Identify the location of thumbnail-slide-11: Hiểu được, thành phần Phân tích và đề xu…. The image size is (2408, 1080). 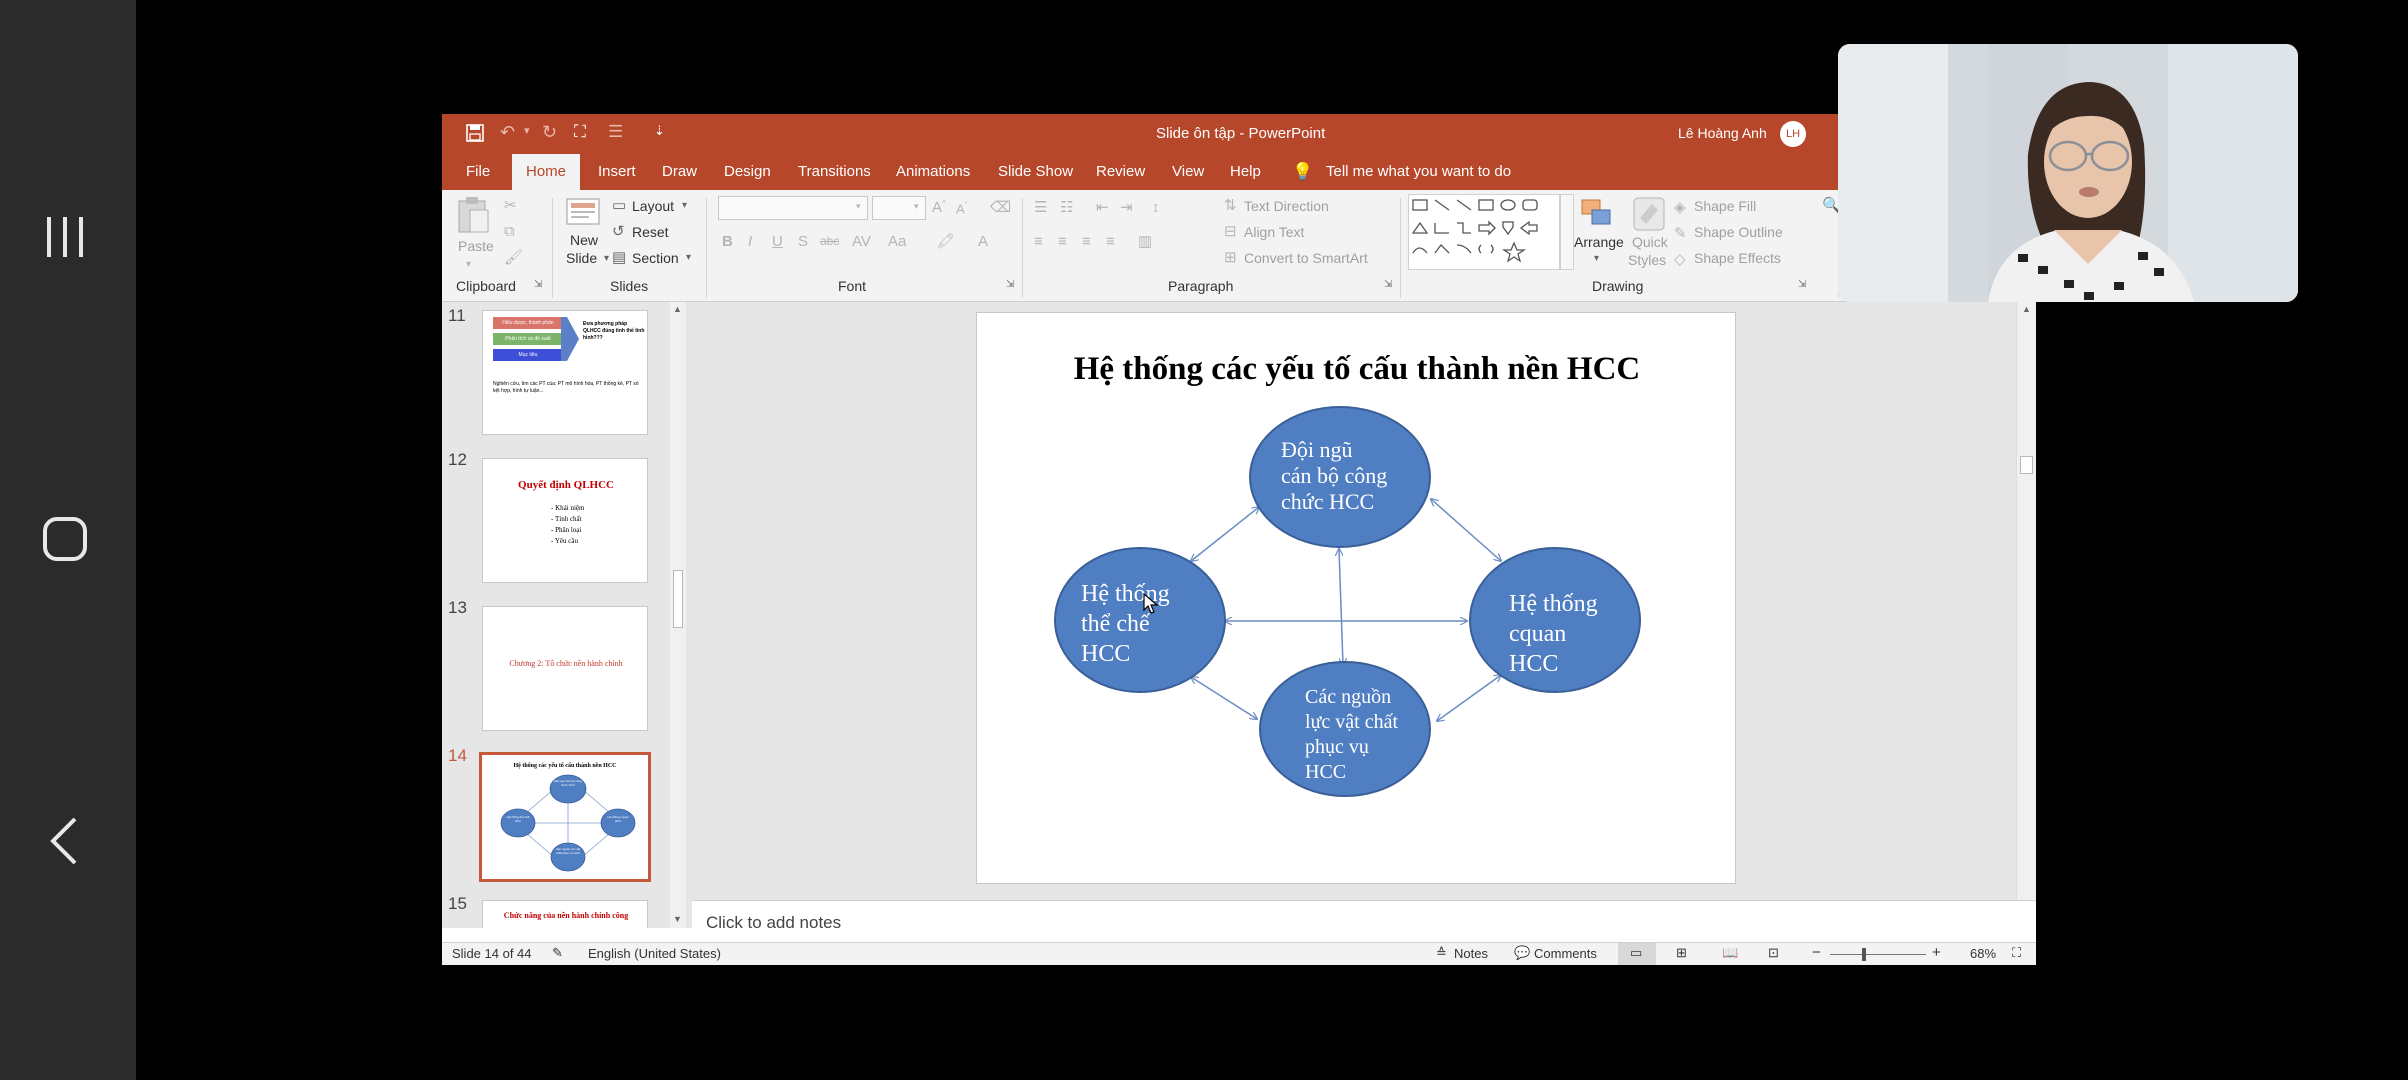
(565, 372).